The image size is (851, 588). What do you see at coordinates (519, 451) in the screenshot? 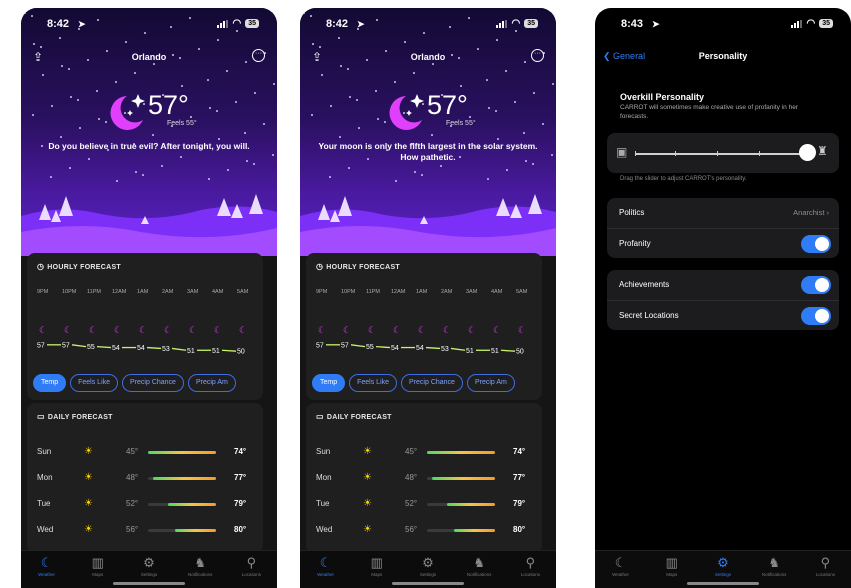
I see `high-temp: 74°` at bounding box center [519, 451].